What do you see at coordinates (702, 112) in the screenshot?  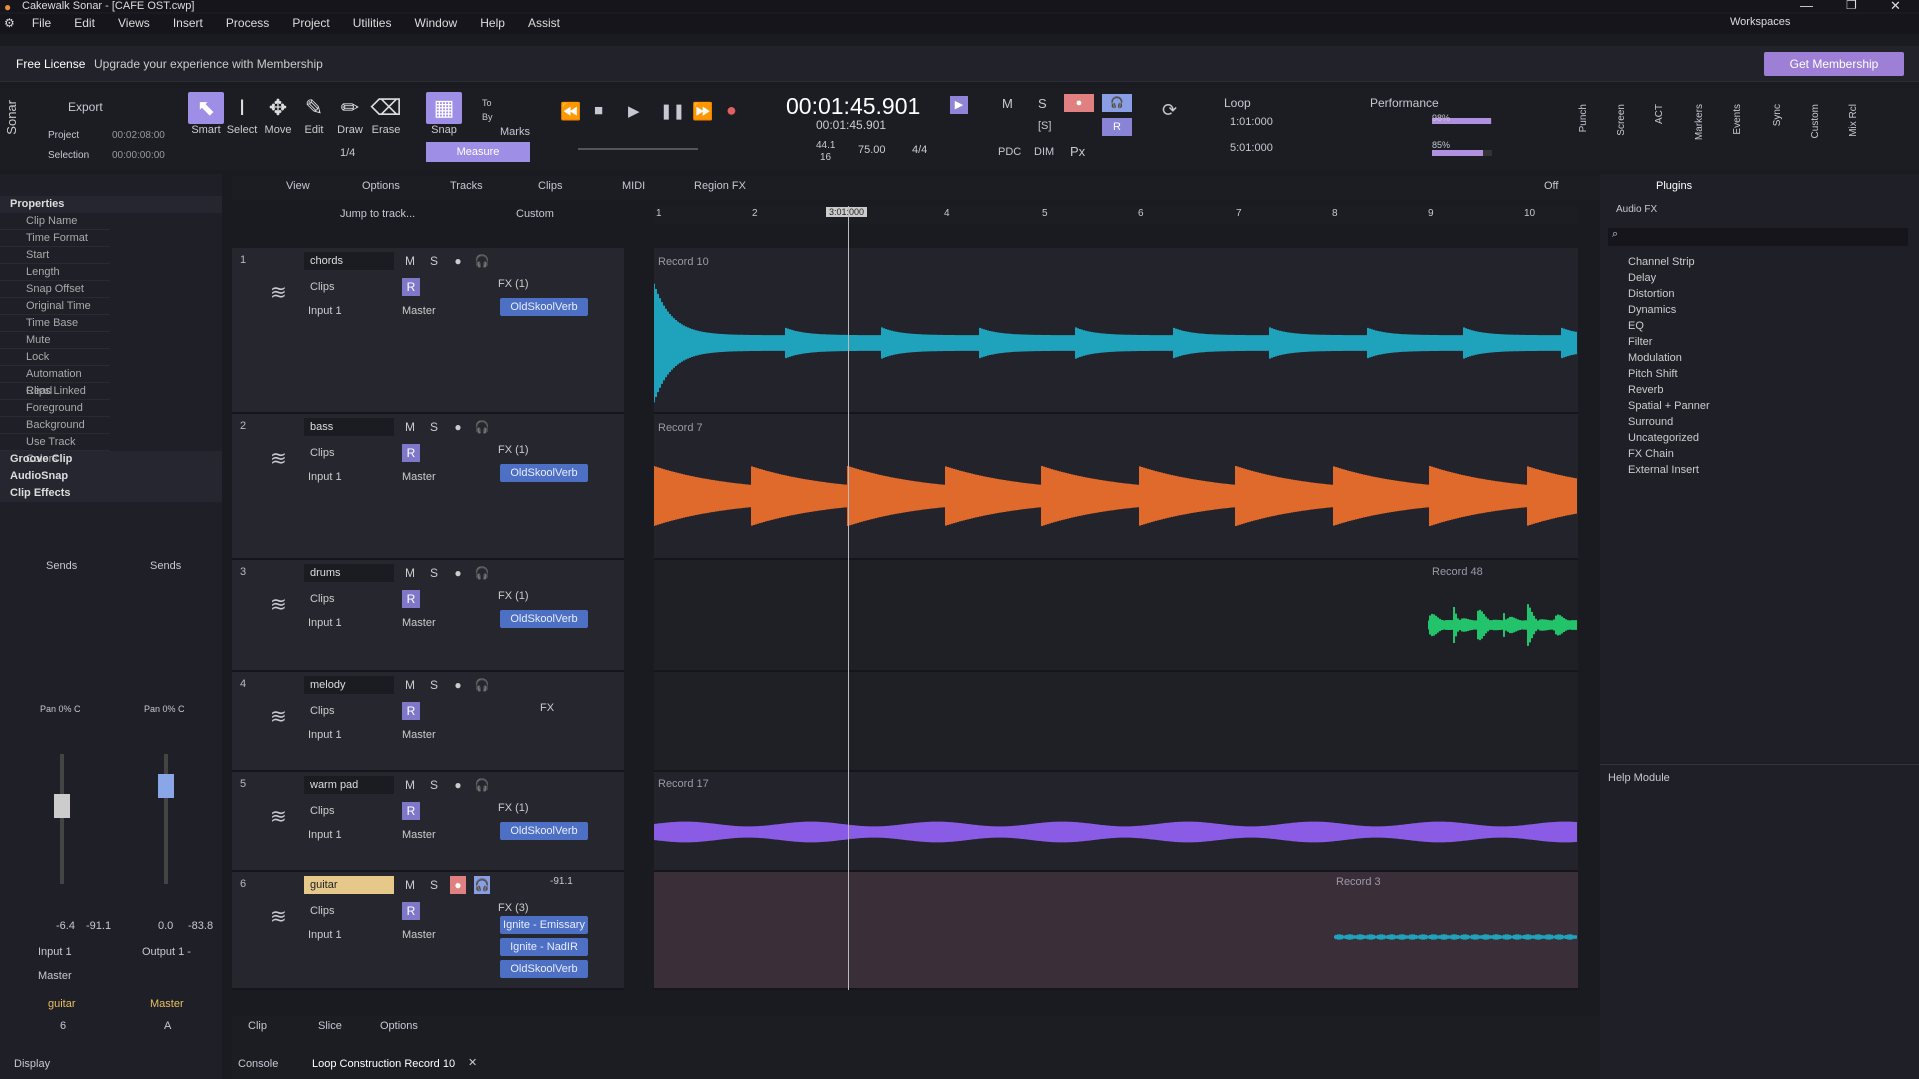 I see `fast-forward-icon: ⏩` at bounding box center [702, 112].